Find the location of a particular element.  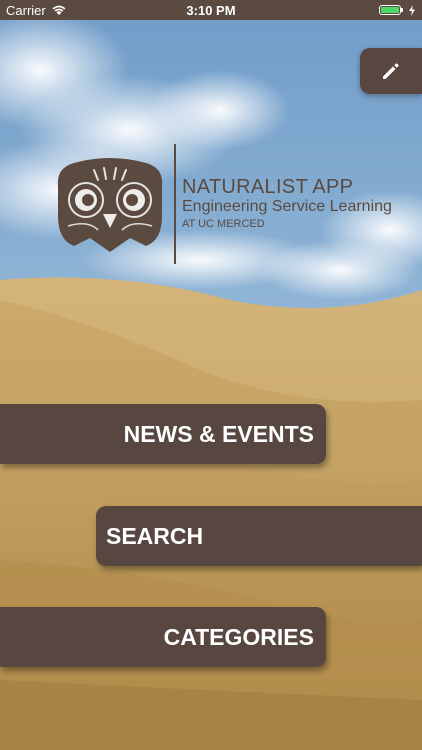

app-org: AT UC MERCED is located at coordinates (223, 224).